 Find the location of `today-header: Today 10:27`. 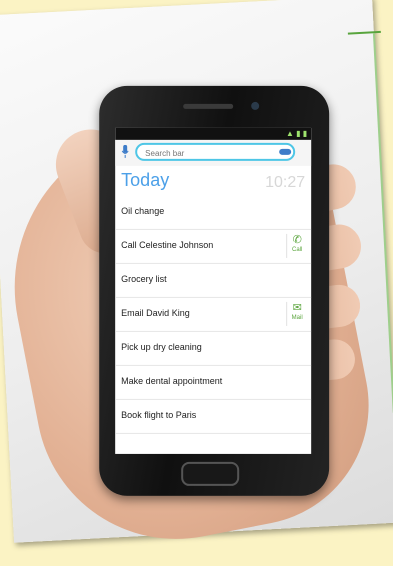

today-header: Today 10:27 is located at coordinates (213, 181).